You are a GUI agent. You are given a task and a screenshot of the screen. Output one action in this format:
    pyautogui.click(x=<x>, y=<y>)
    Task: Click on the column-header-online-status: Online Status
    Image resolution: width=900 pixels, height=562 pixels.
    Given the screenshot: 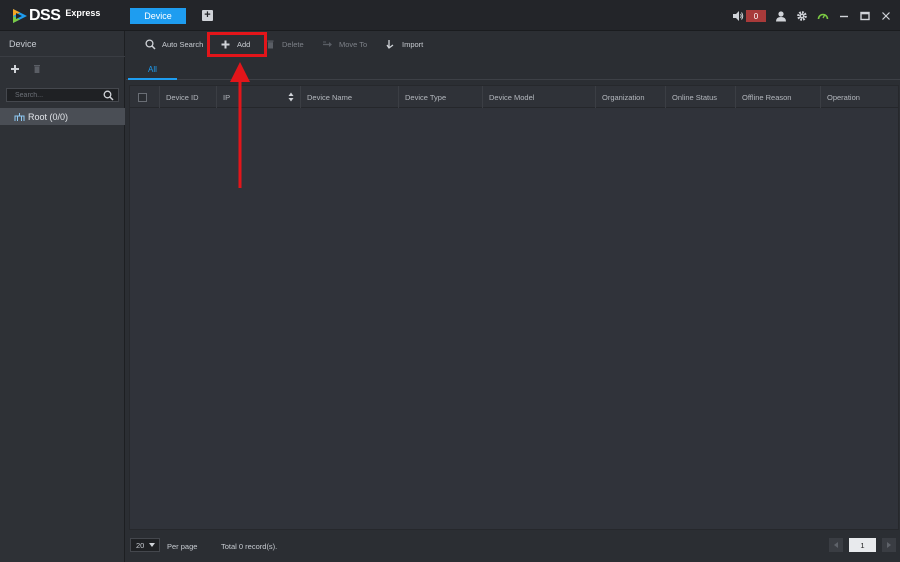 What is the action you would take?
    pyautogui.click(x=700, y=97)
    